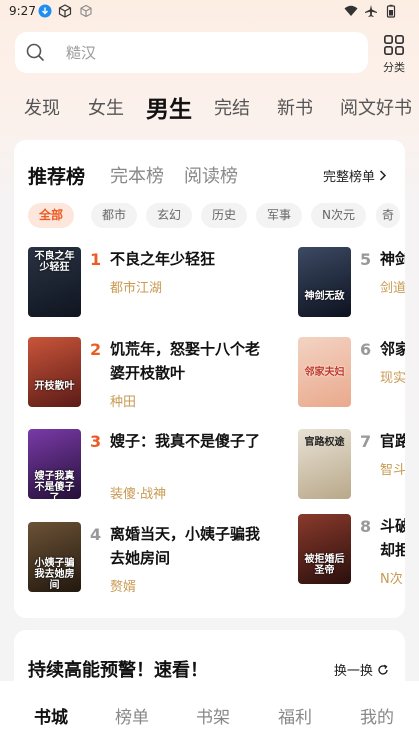 This screenshot has height=745, width=419. I want to click on book-cover: 官路权途, so click(324, 464).